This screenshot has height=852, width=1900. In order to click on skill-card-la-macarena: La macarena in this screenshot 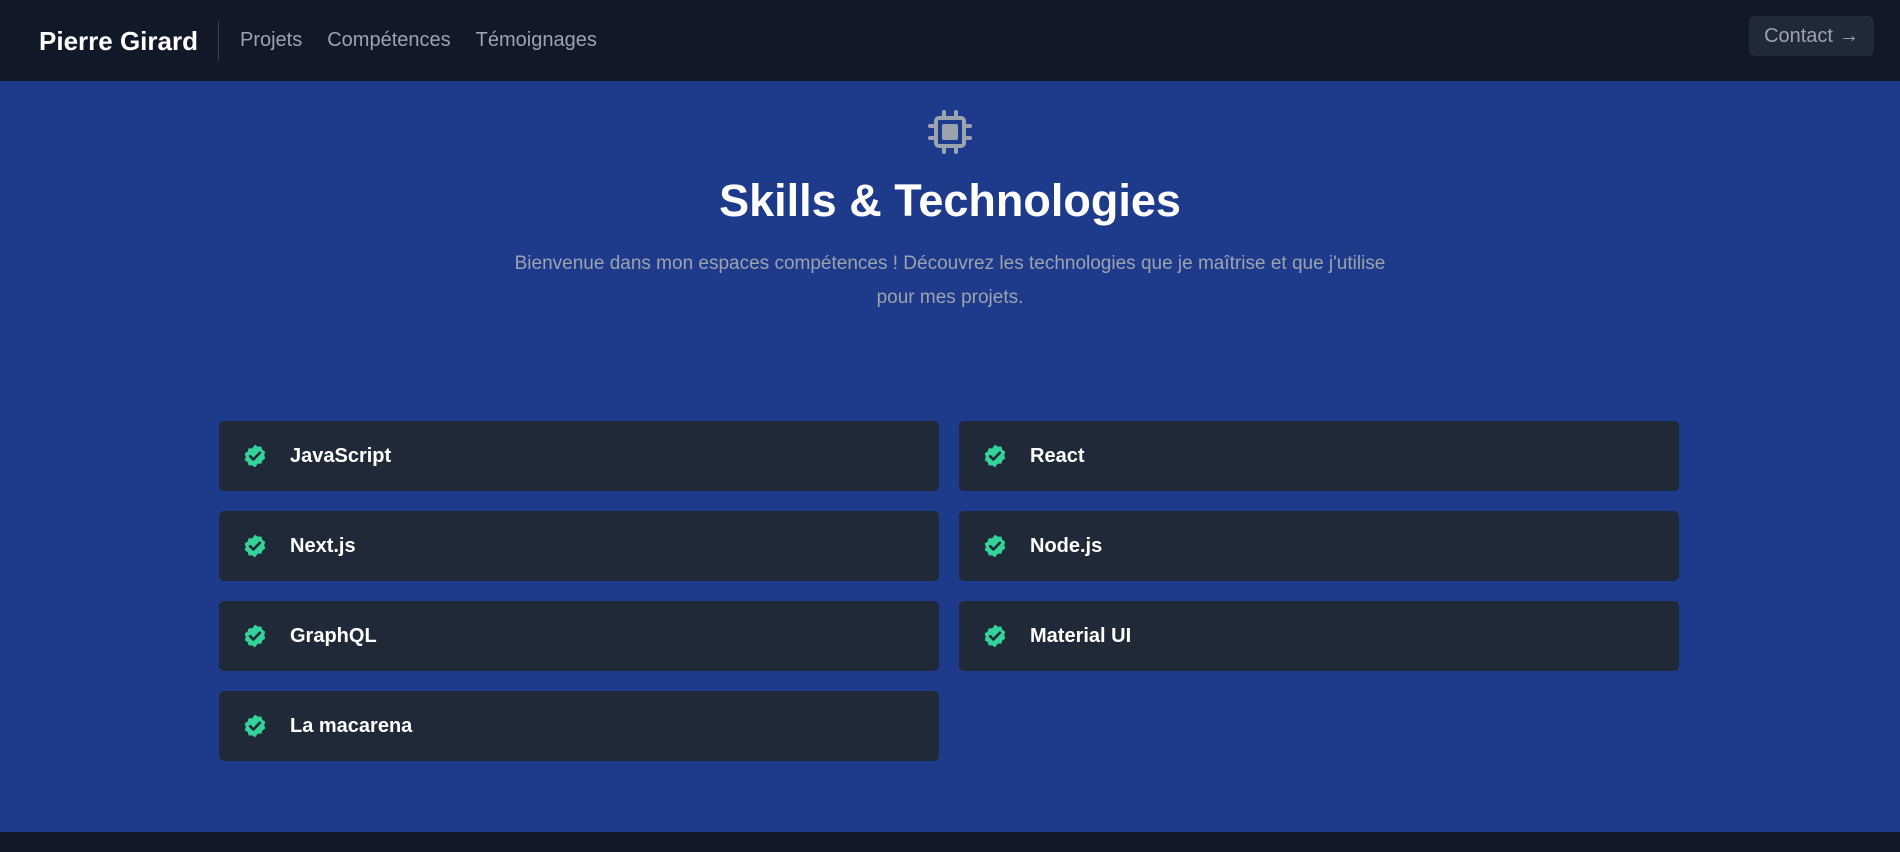, I will do `click(579, 726)`.